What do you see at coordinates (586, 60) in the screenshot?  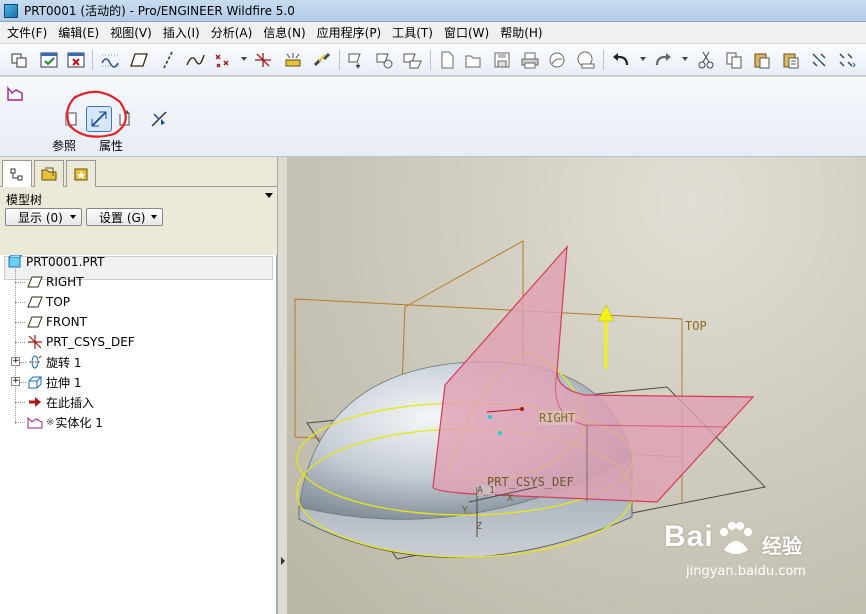 I see `send-link-icon` at bounding box center [586, 60].